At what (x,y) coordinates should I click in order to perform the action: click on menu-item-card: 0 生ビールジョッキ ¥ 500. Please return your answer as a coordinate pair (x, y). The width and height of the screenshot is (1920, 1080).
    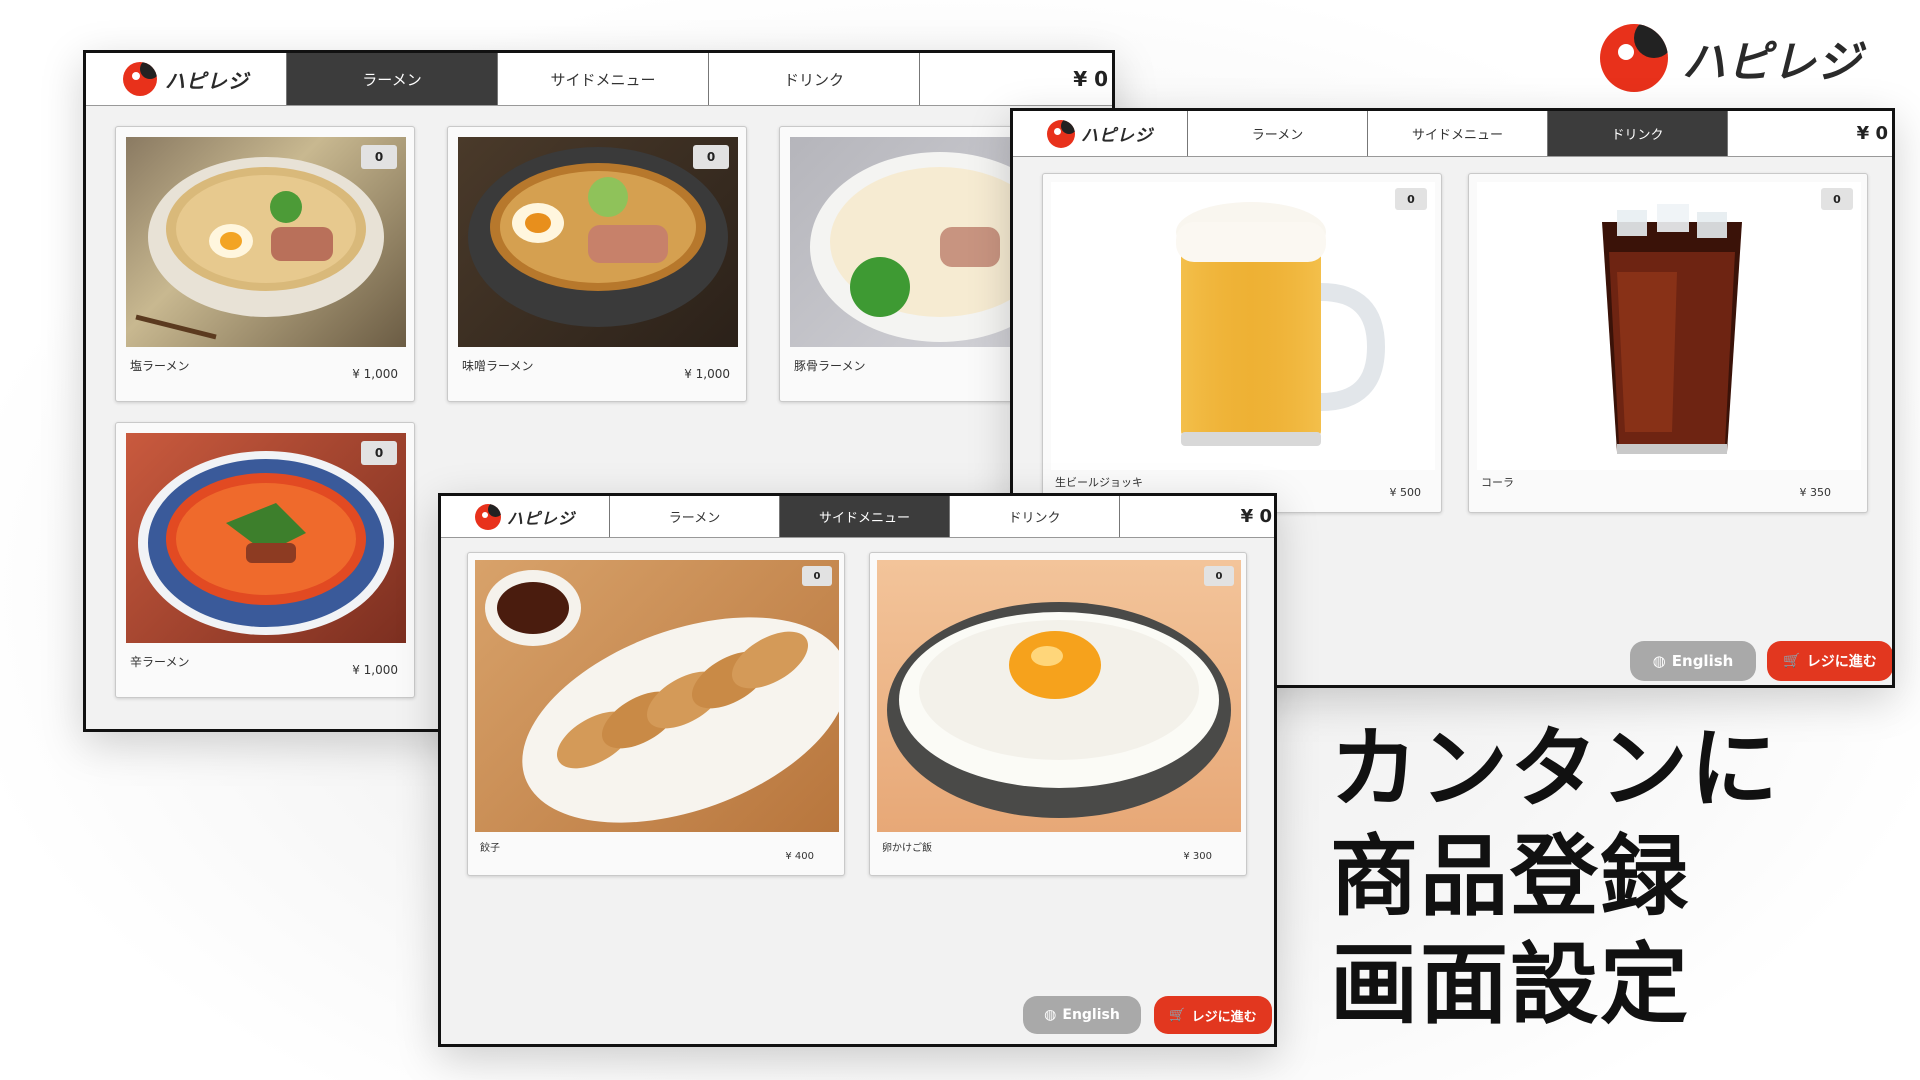
    Looking at the image, I should click on (1242, 343).